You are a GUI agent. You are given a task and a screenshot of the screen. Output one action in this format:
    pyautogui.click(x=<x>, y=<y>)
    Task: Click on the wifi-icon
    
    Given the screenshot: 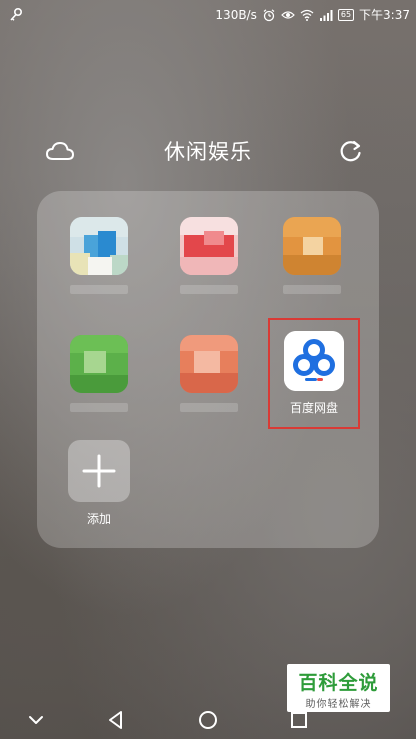 What is the action you would take?
    pyautogui.click(x=307, y=15)
    